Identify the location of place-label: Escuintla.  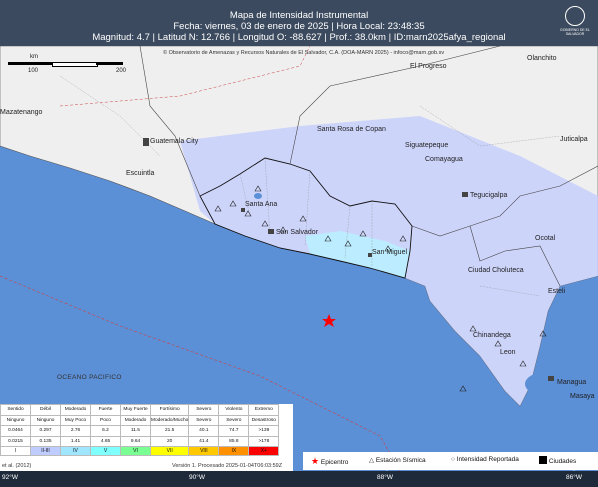
(140, 173).